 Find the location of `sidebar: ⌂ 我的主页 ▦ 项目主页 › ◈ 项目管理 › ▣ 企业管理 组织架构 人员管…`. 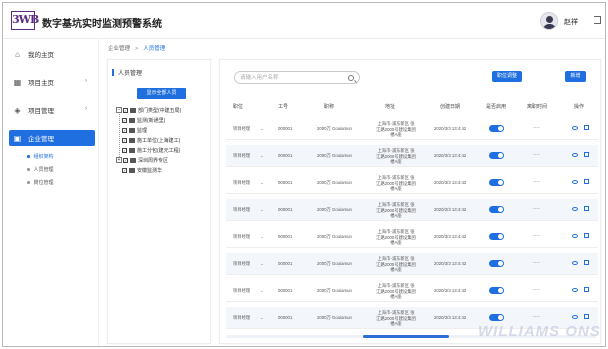

sidebar: ⌂ 我的主页 ▦ 项目主页 › ◈ 项目管理 › ▣ 企业管理 组织架构 人员管… is located at coordinates (51, 192).